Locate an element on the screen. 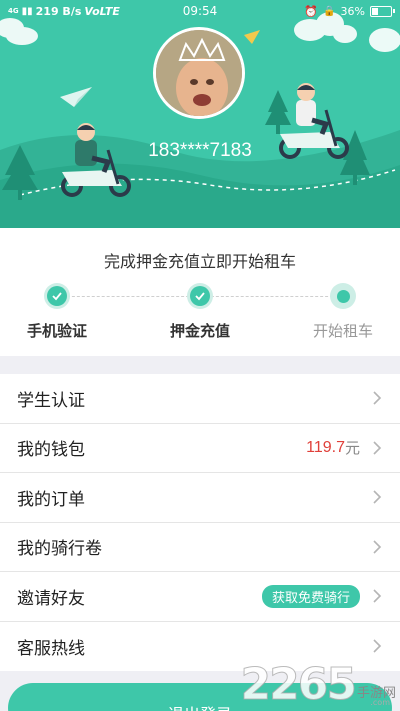  menu-item-label: 客服热线 is located at coordinates (51, 648).